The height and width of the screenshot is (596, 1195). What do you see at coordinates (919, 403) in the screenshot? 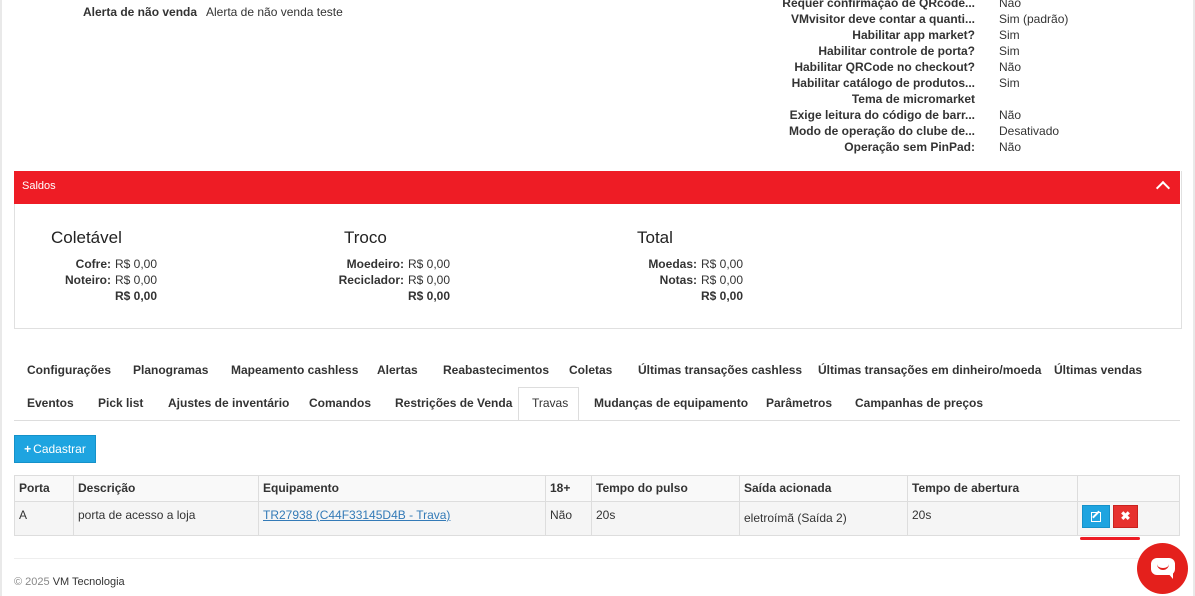
I see `tab-campanhas-precos: Campanhas de preços` at bounding box center [919, 403].